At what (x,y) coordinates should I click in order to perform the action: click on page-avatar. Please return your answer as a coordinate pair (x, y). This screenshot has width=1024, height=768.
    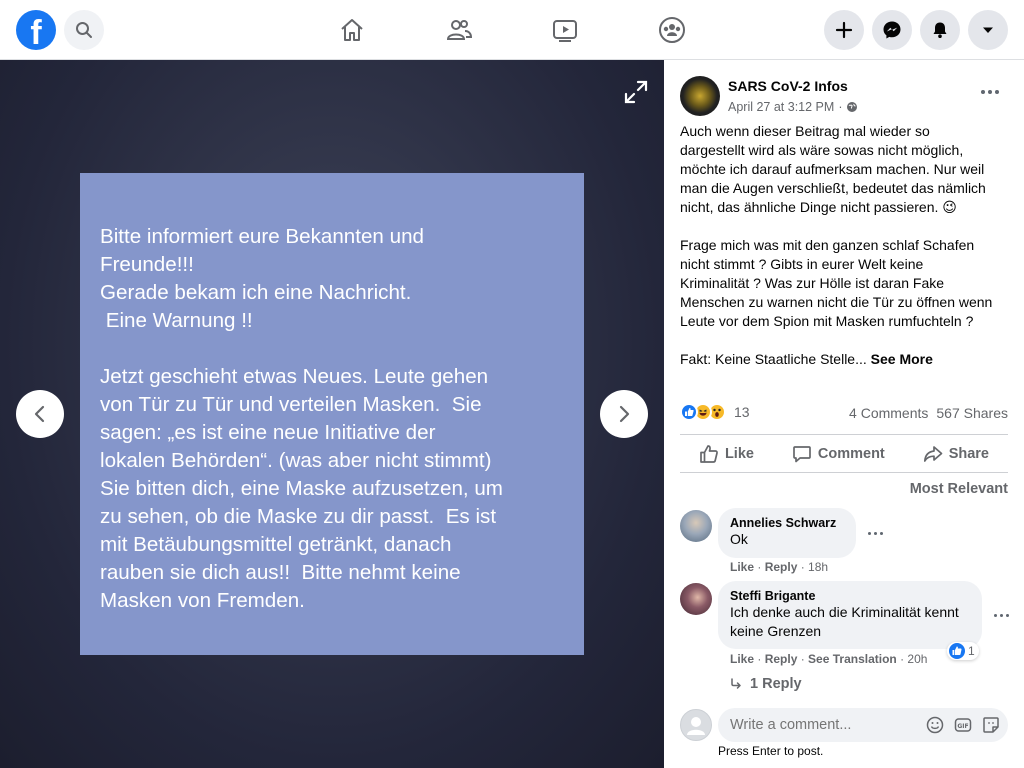
    Looking at the image, I should click on (700, 96).